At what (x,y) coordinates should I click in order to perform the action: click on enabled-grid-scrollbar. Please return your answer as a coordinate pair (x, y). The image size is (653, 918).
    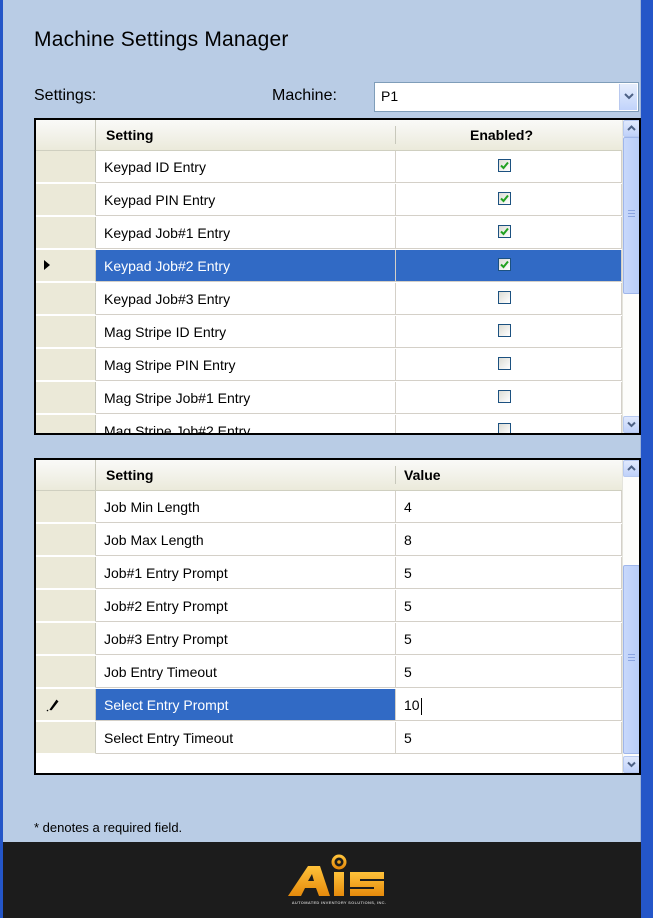
    Looking at the image, I should click on (630, 276).